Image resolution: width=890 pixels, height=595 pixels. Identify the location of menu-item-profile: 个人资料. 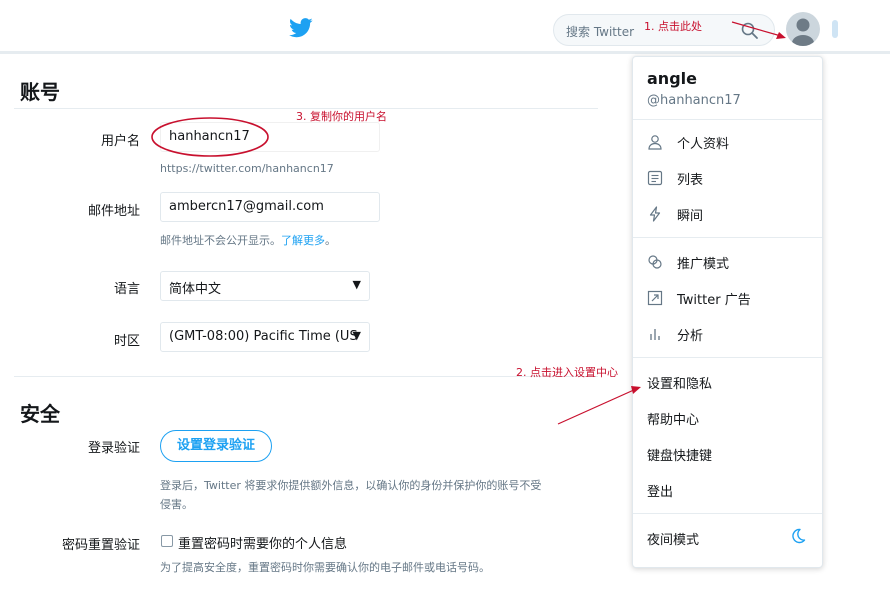
(727, 142).